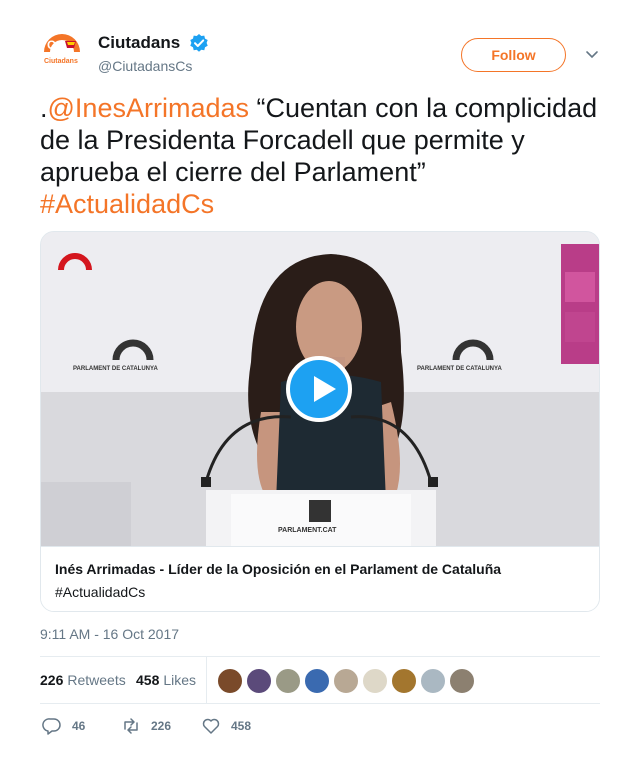  Describe the element at coordinates (325, 389) in the screenshot. I see `play-icon` at that location.